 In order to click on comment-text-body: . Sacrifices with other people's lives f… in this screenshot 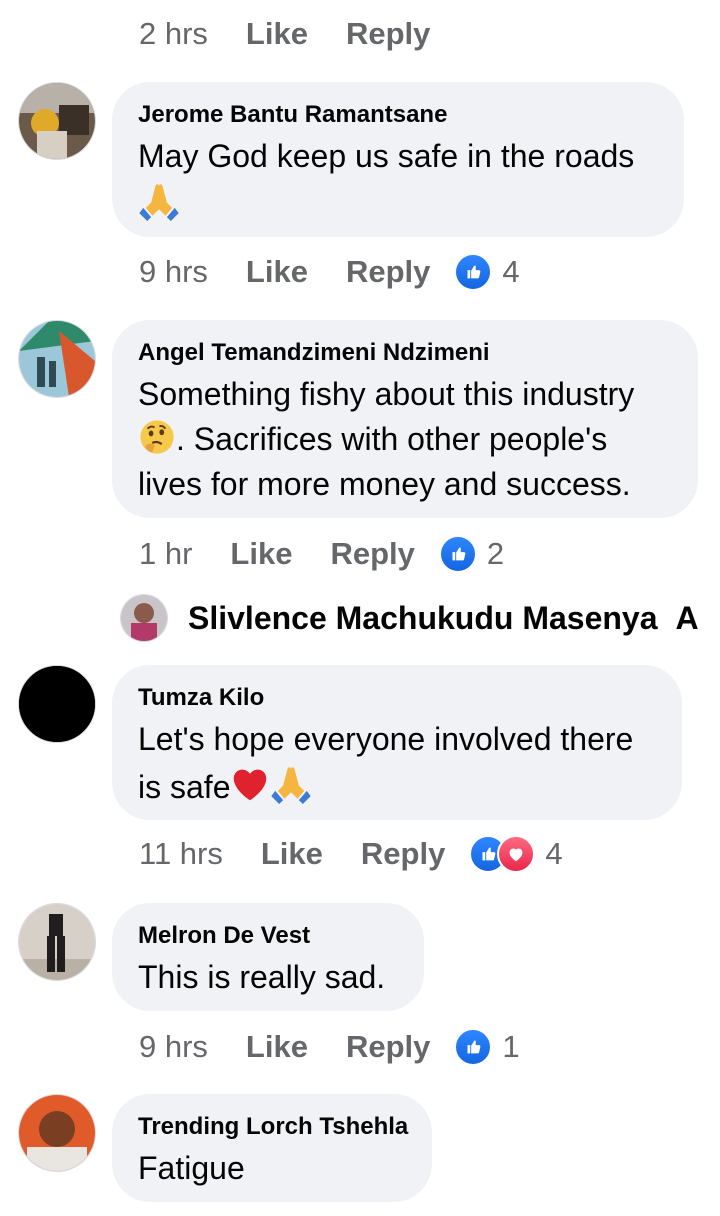, I will do `click(384, 461)`.